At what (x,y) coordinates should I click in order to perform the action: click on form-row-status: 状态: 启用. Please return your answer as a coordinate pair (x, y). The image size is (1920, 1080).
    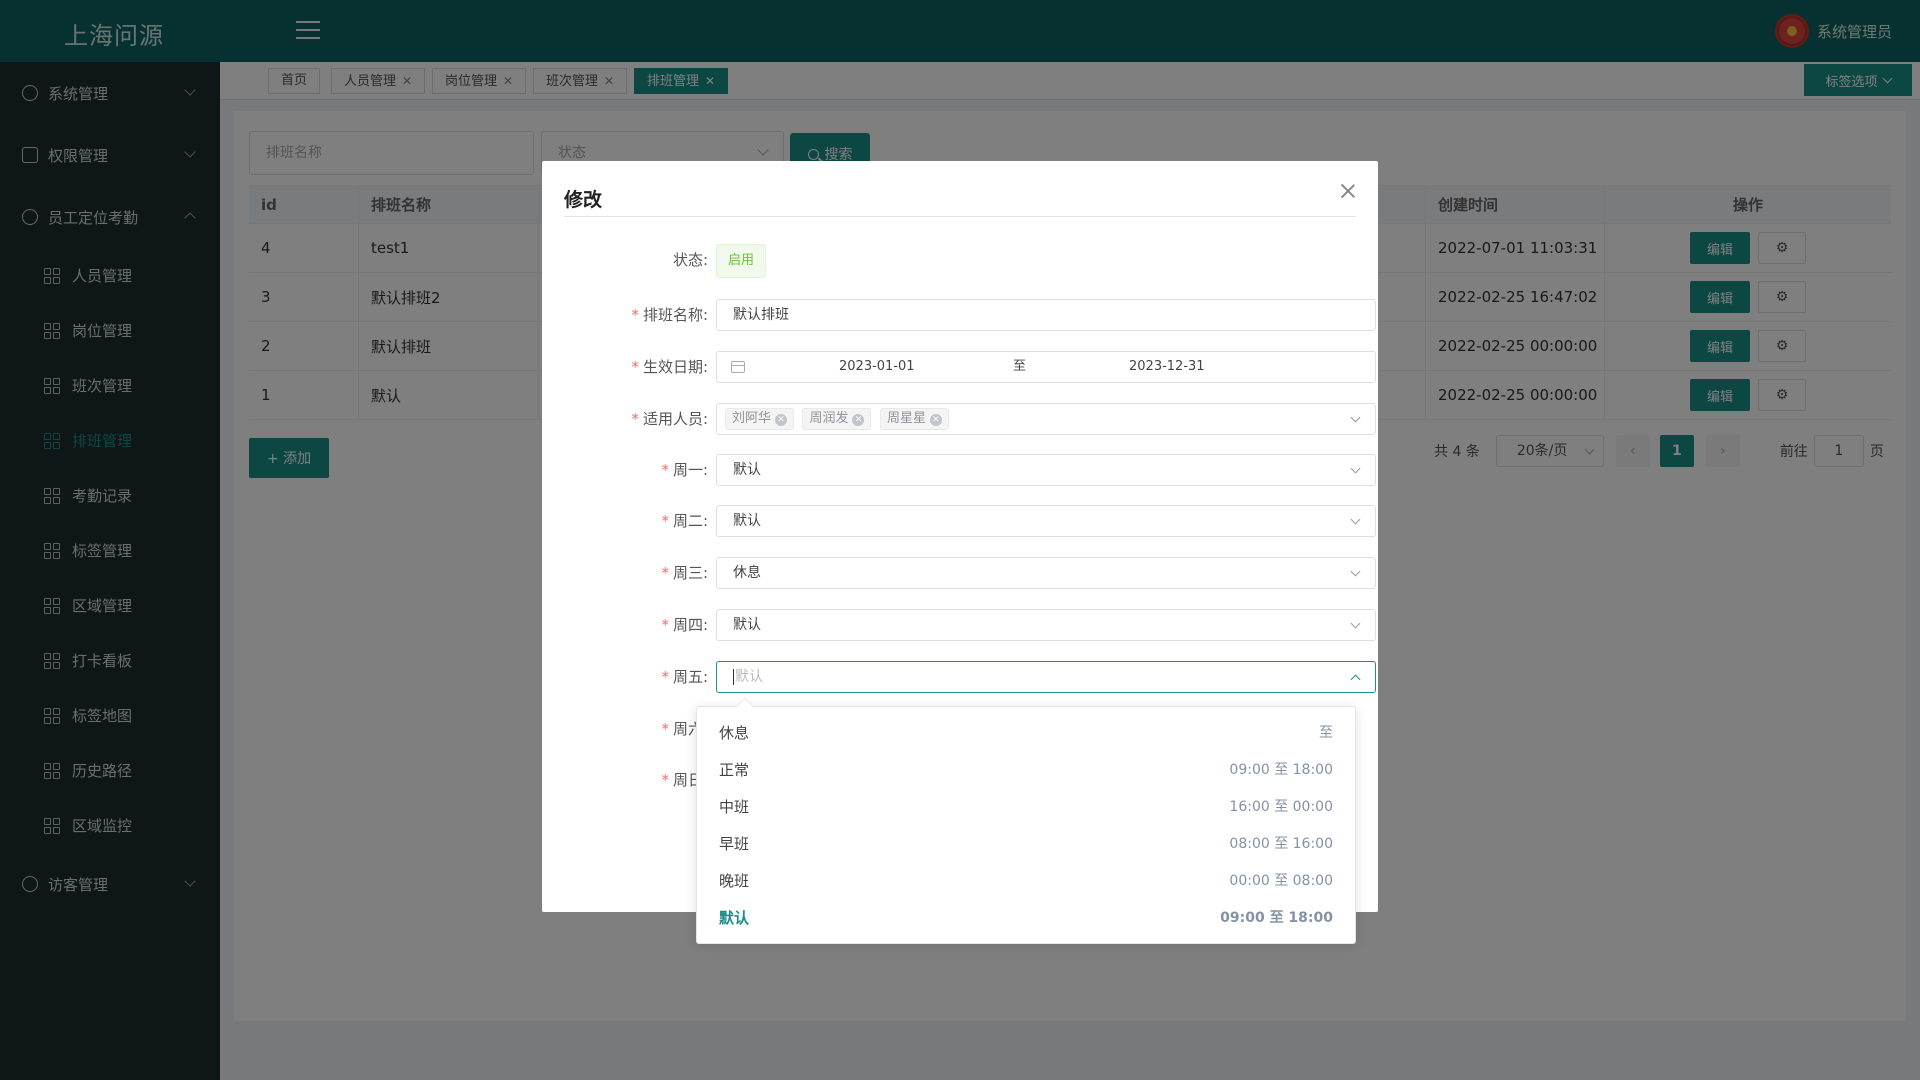
    Looking at the image, I should click on (960, 261).